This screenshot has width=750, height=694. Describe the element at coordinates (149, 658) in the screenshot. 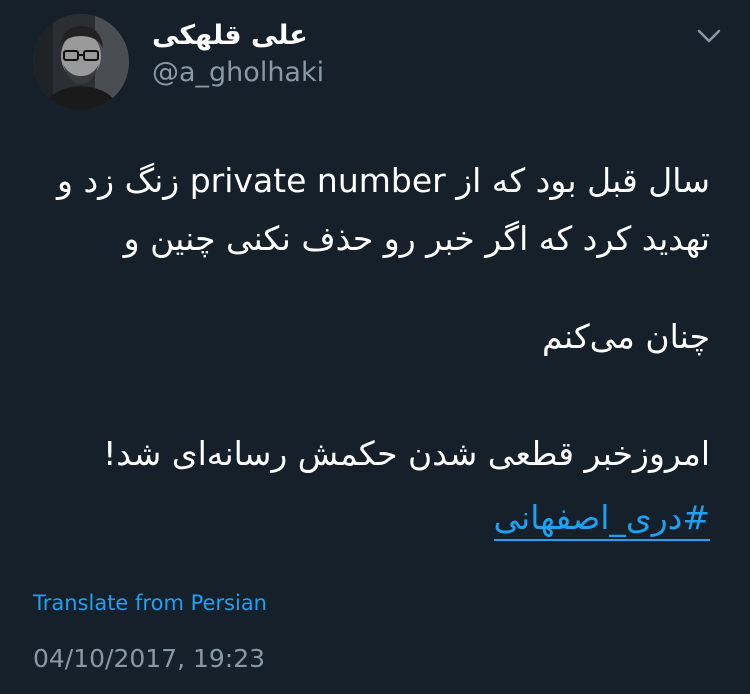

I see `tweet-timestamp: 04/10/2017, 19:23` at that location.